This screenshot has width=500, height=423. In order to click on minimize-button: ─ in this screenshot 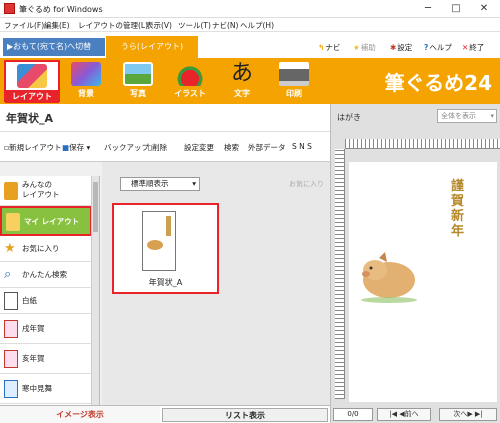, I will do `click(428, 9)`.